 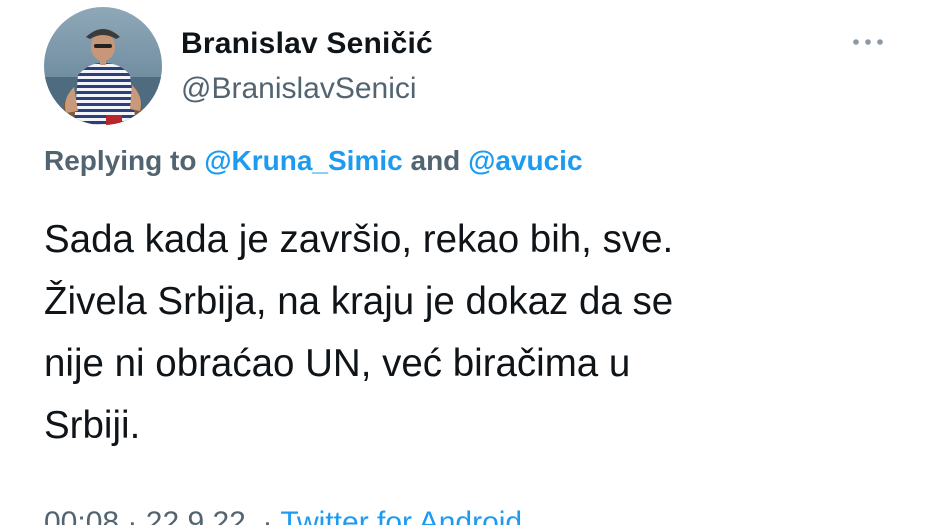 What do you see at coordinates (307, 44) in the screenshot?
I see `author-display-name: Branislav Seničić` at bounding box center [307, 44].